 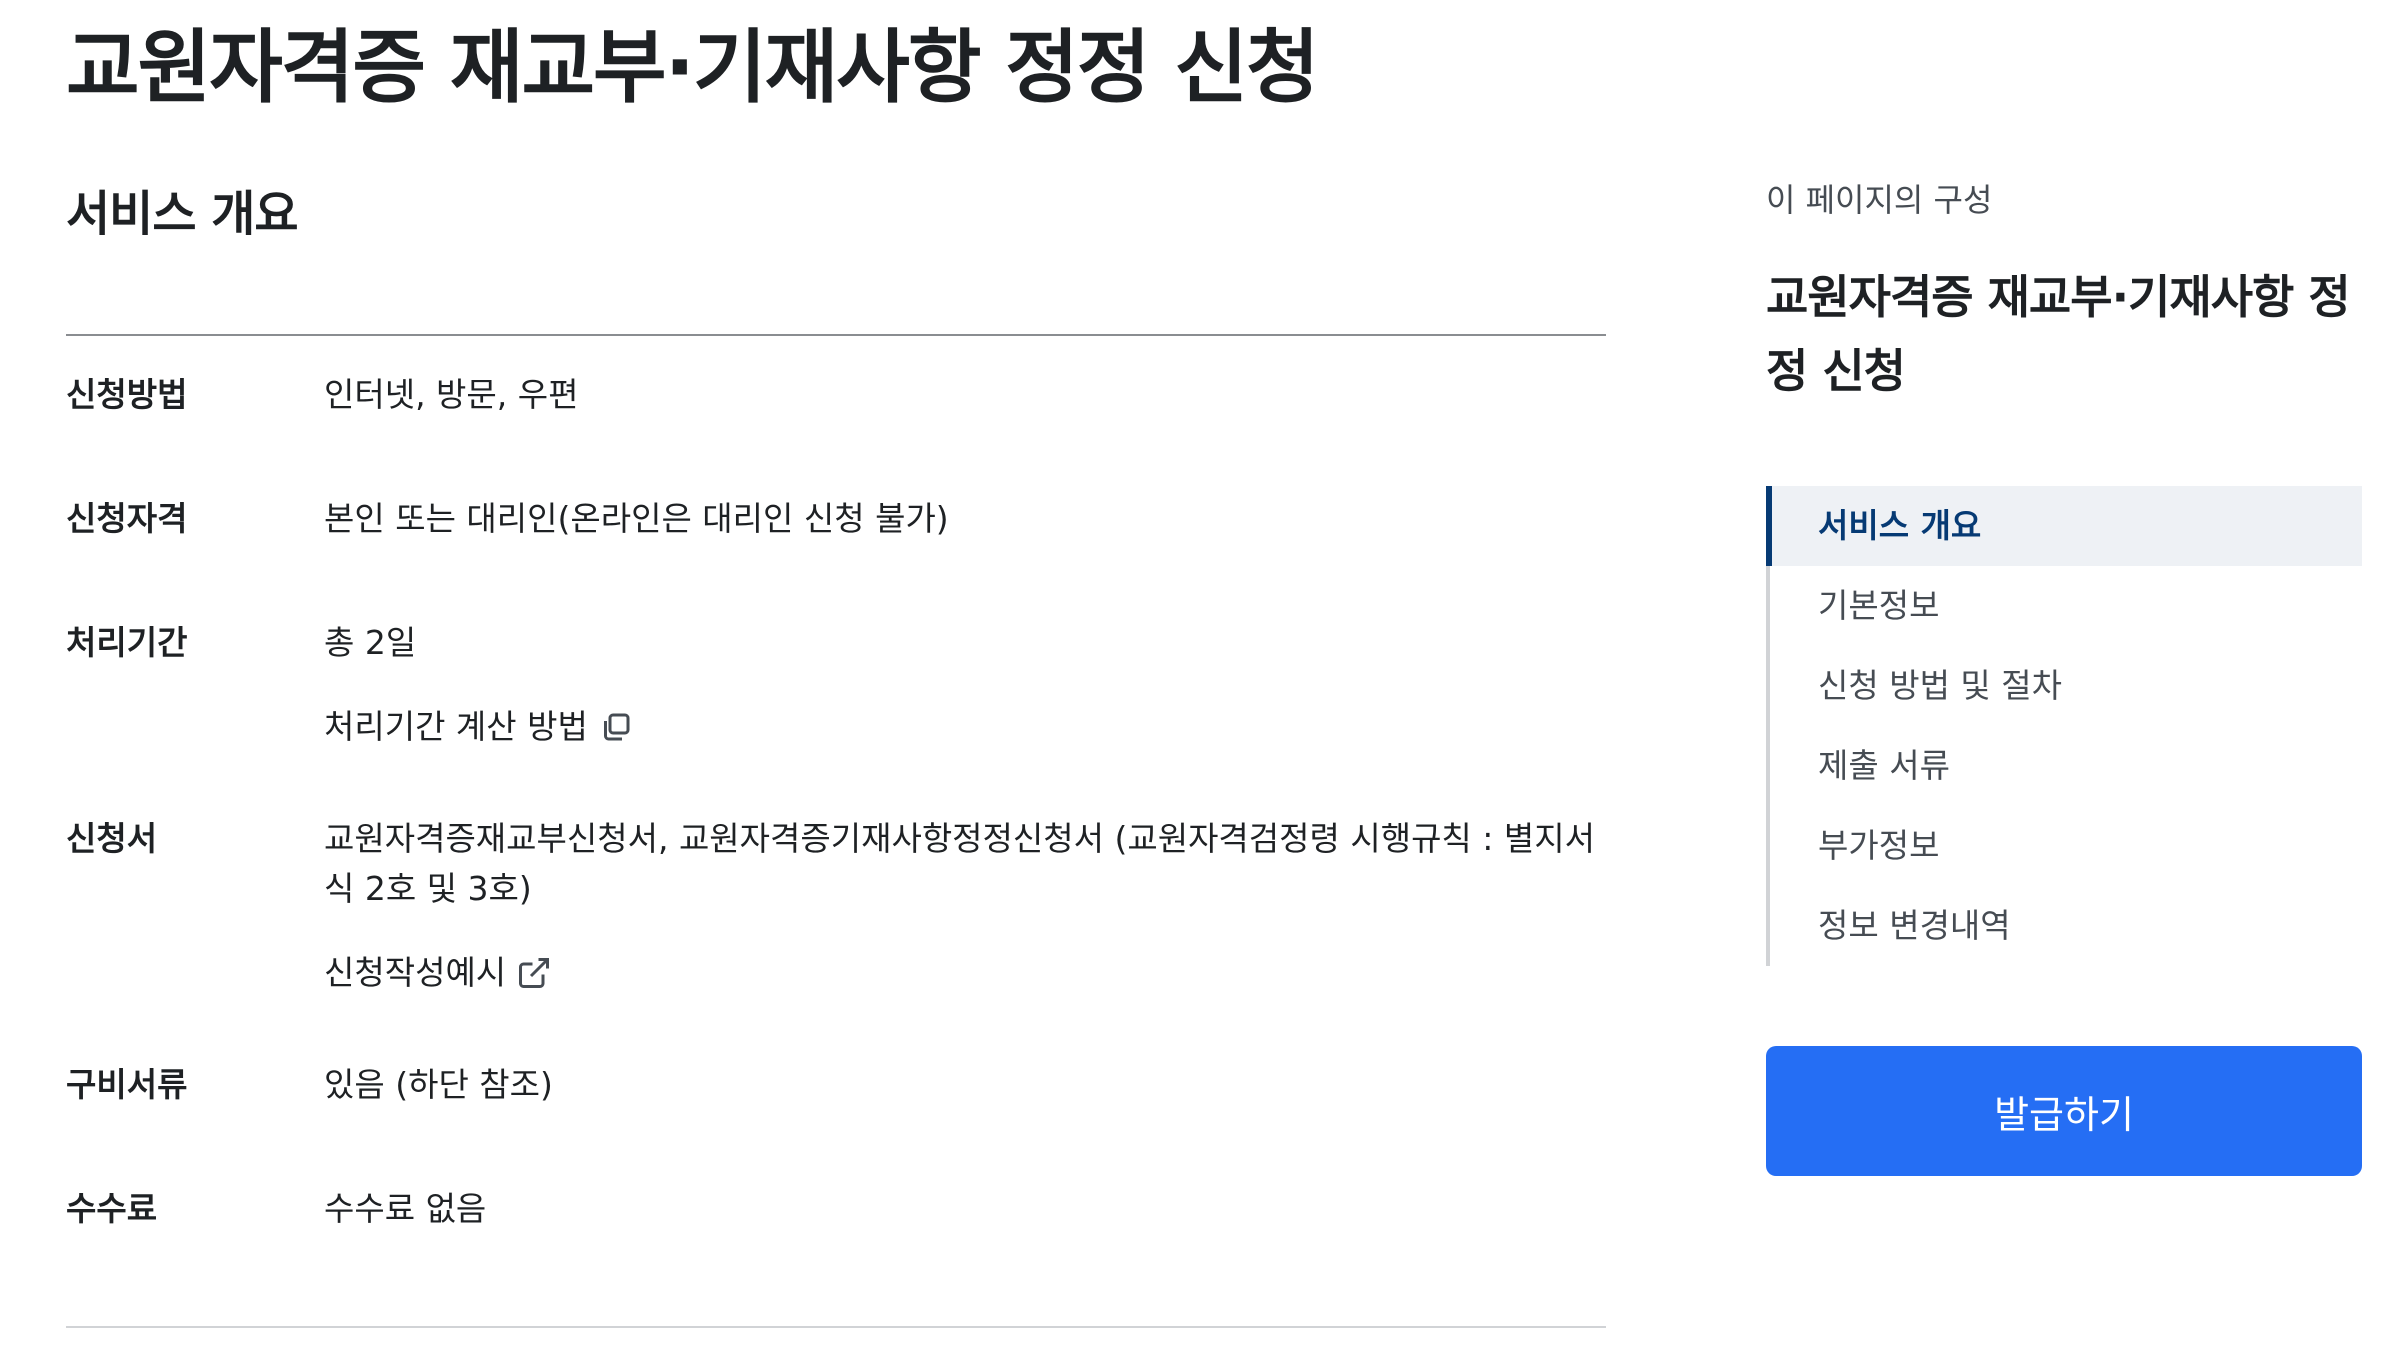 I want to click on info-value: 총 2일, so click(x=370, y=642).